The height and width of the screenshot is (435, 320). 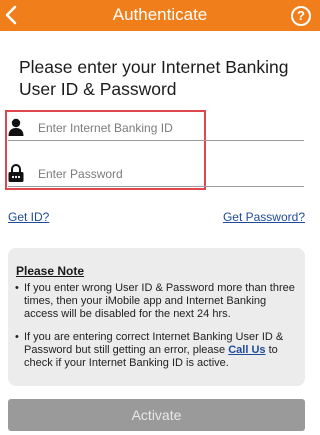 I want to click on password-input, so click(x=168, y=174).